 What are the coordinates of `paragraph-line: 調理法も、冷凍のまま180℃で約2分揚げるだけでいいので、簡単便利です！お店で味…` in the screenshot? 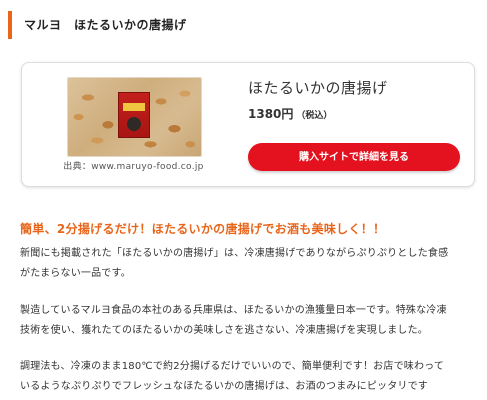 It's located at (232, 366).